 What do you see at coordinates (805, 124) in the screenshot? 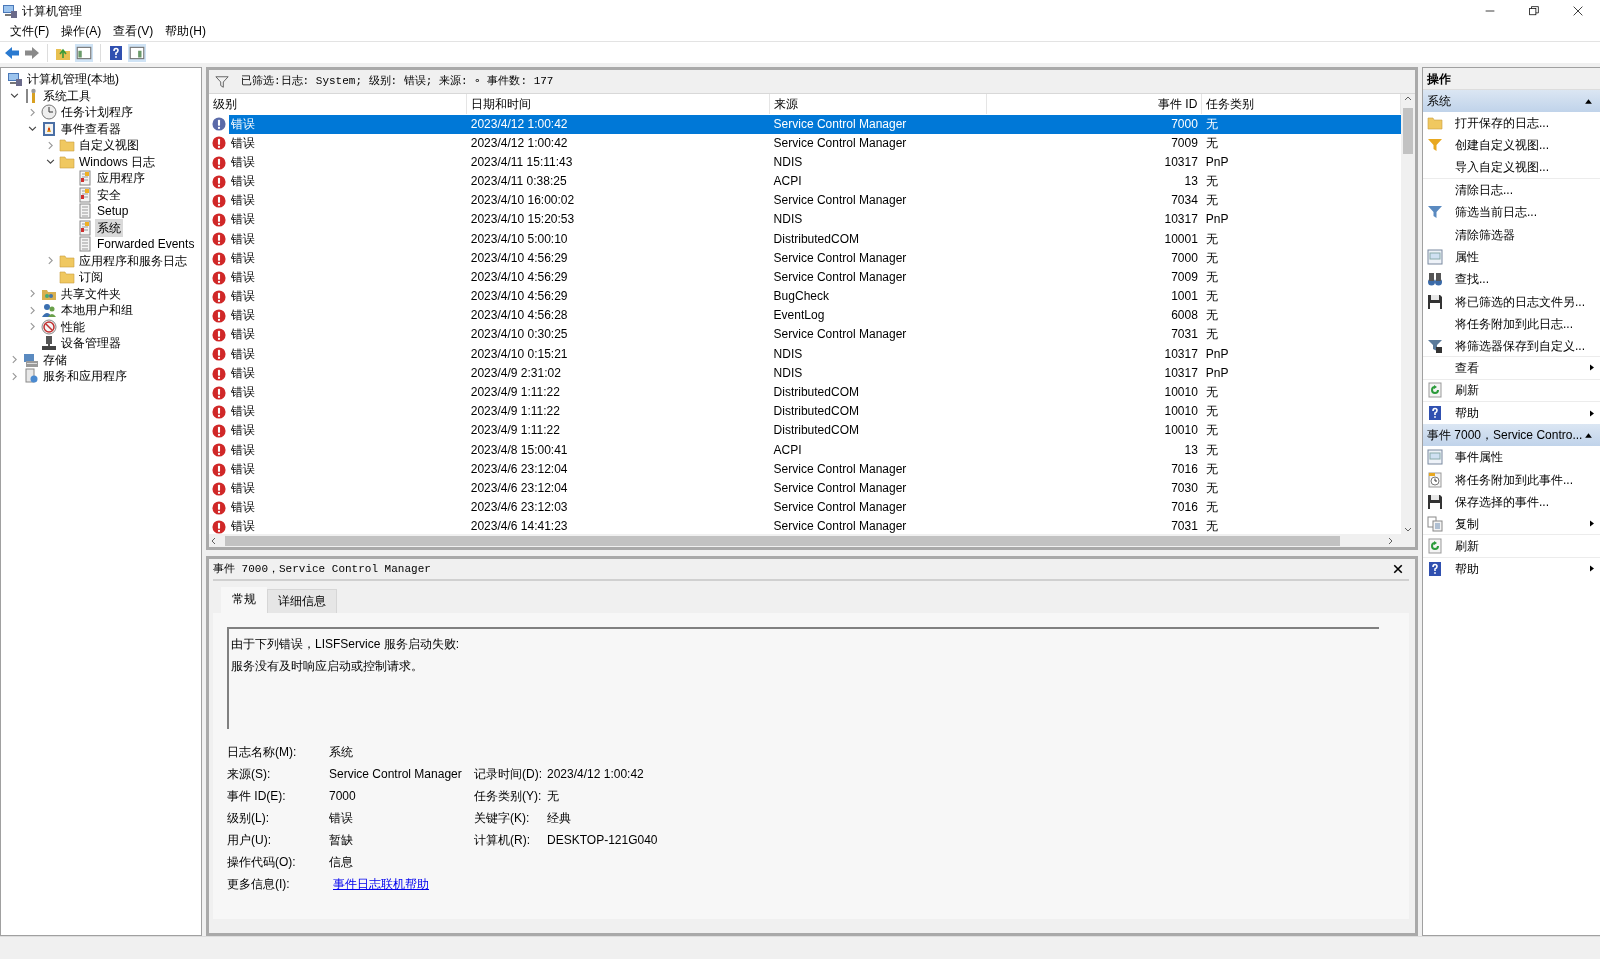
I see `table-row: 错误 2023/4/12 1:00:42 Service Control Manager 7000 无` at bounding box center [805, 124].